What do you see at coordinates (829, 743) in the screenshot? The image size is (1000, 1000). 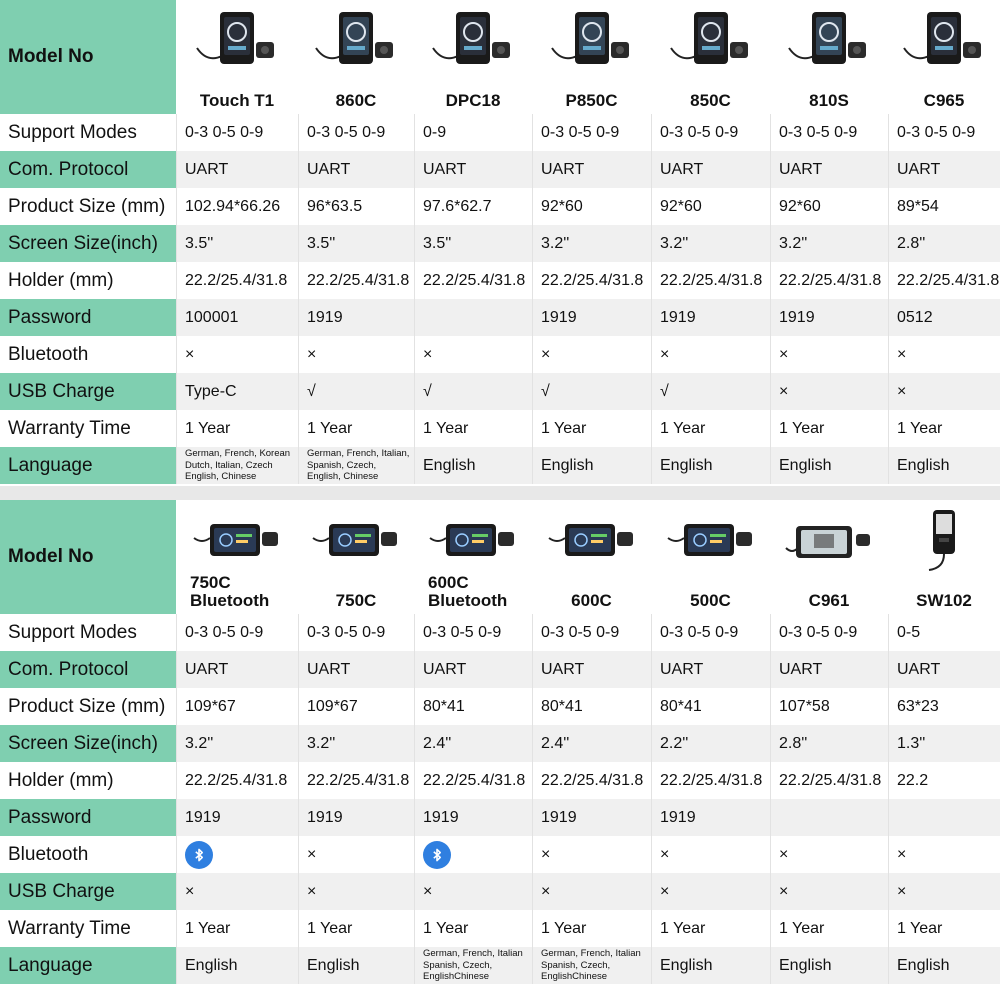 I see `table-cell: 2.8''` at bounding box center [829, 743].